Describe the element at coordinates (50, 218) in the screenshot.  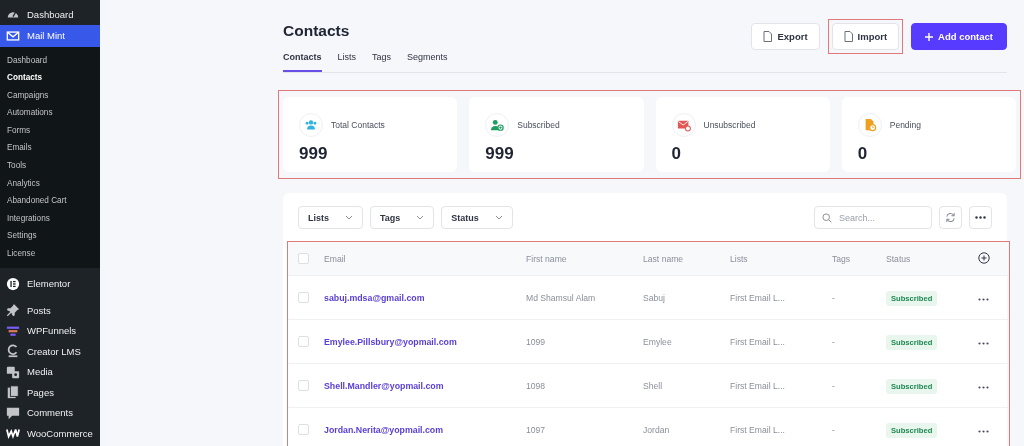
I see `submenu-item: Integrations` at that location.